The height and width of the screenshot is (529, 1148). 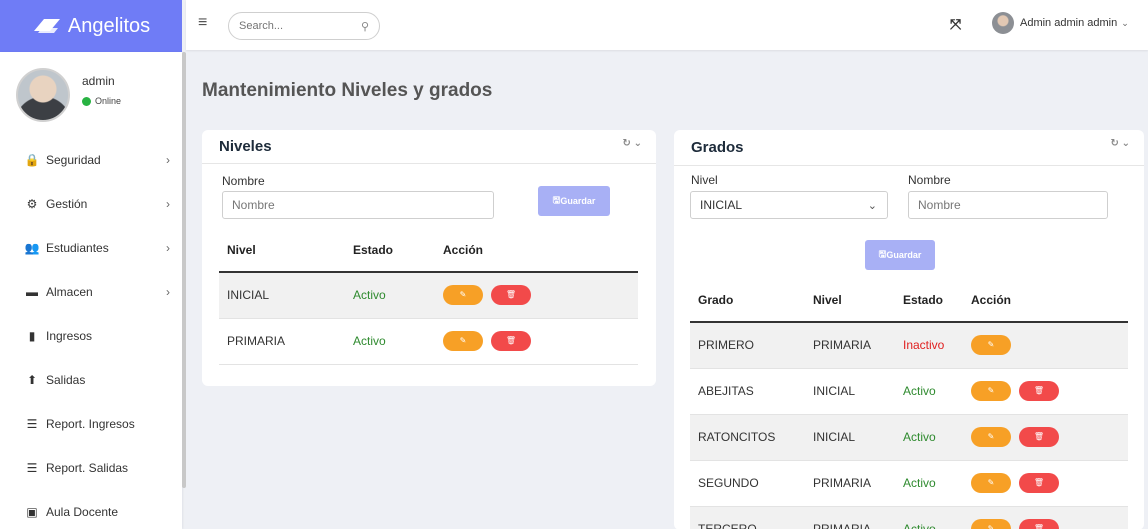 What do you see at coordinates (716, 299) in the screenshot?
I see `column-header: Grado` at bounding box center [716, 299].